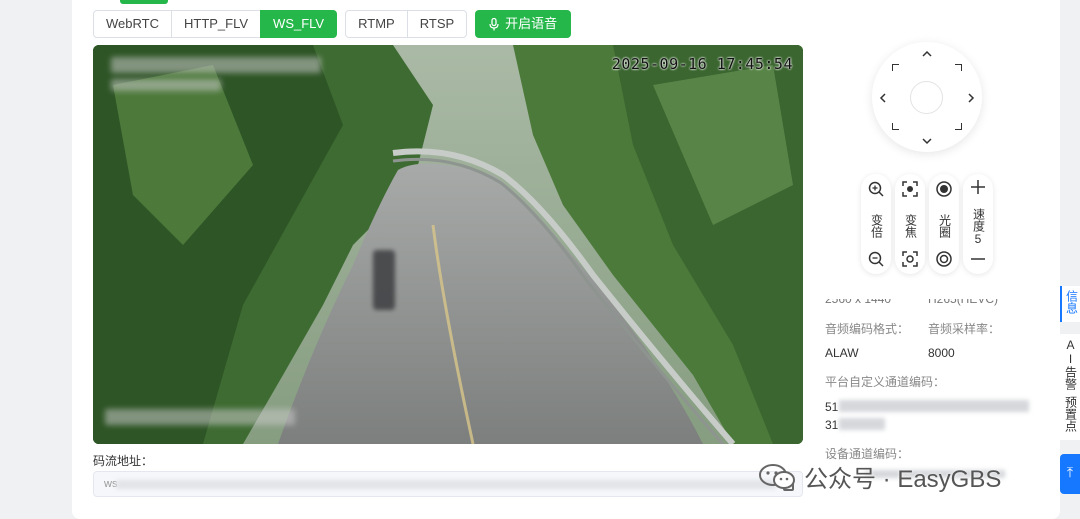 The image size is (1080, 519). Describe the element at coordinates (702, 64) in the screenshot. I see `video-timestamp: 2025-09-16 17:45:54` at that location.